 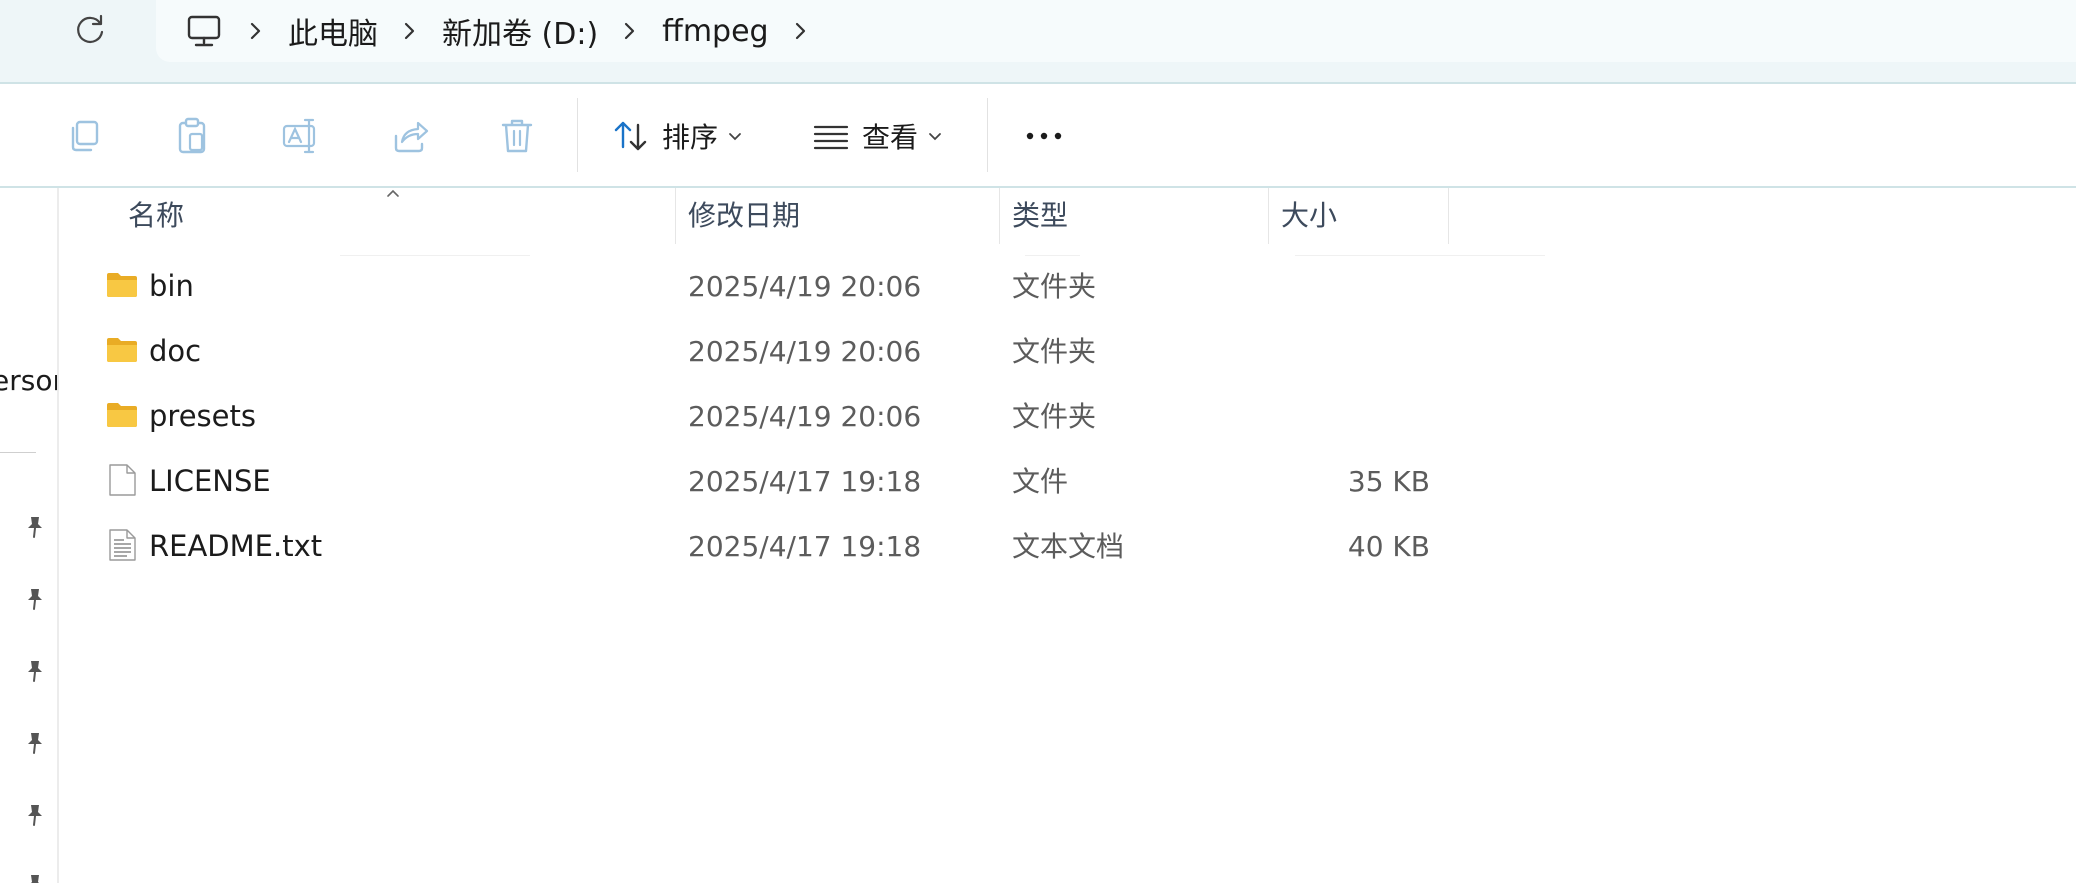 I want to click on view-list-icon, so click(x=831, y=137).